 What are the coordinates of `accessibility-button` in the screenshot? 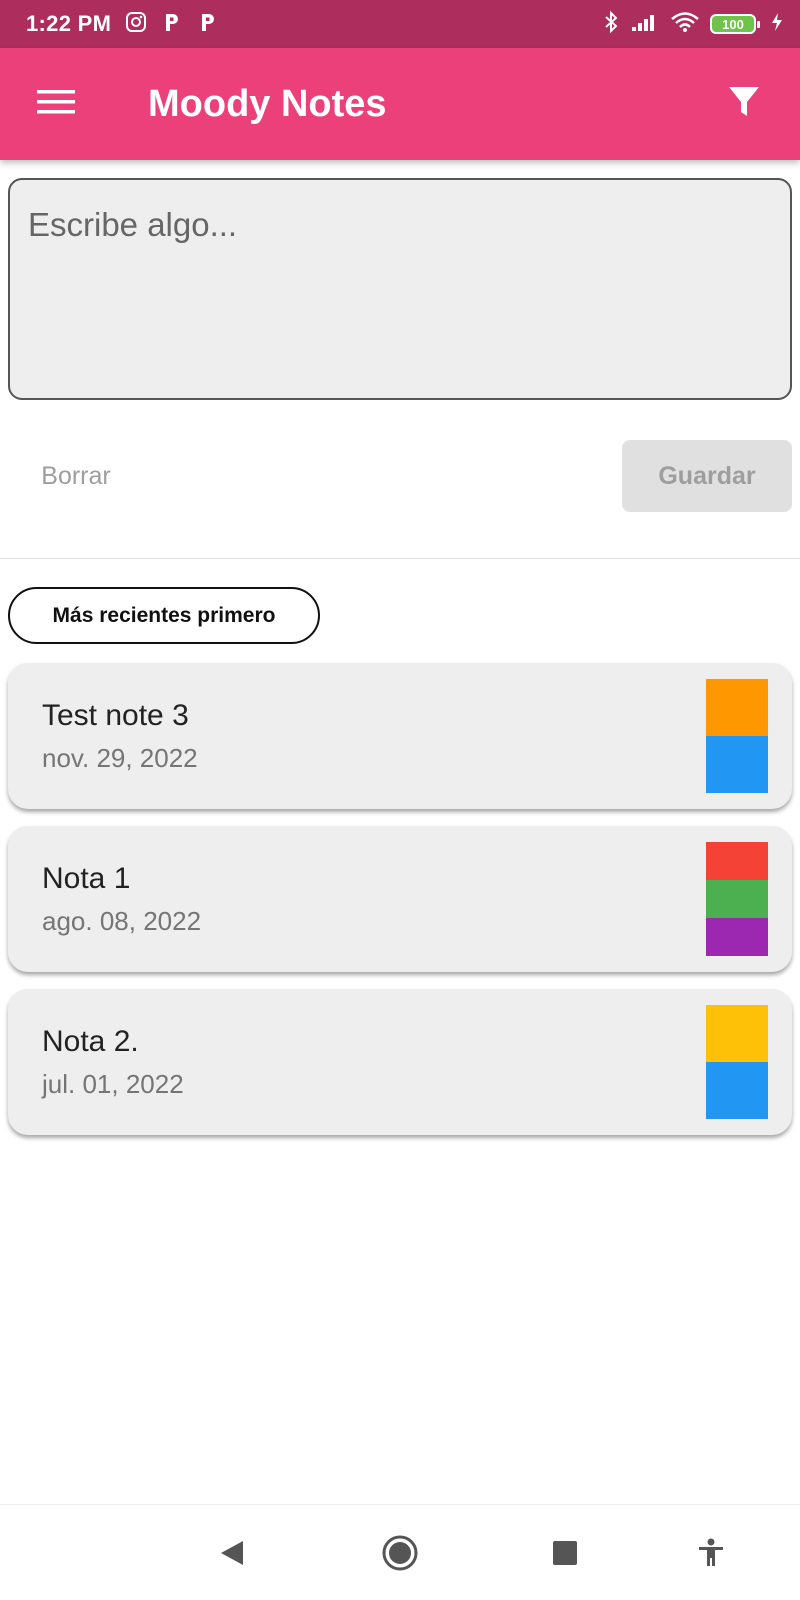 It's located at (711, 1555).